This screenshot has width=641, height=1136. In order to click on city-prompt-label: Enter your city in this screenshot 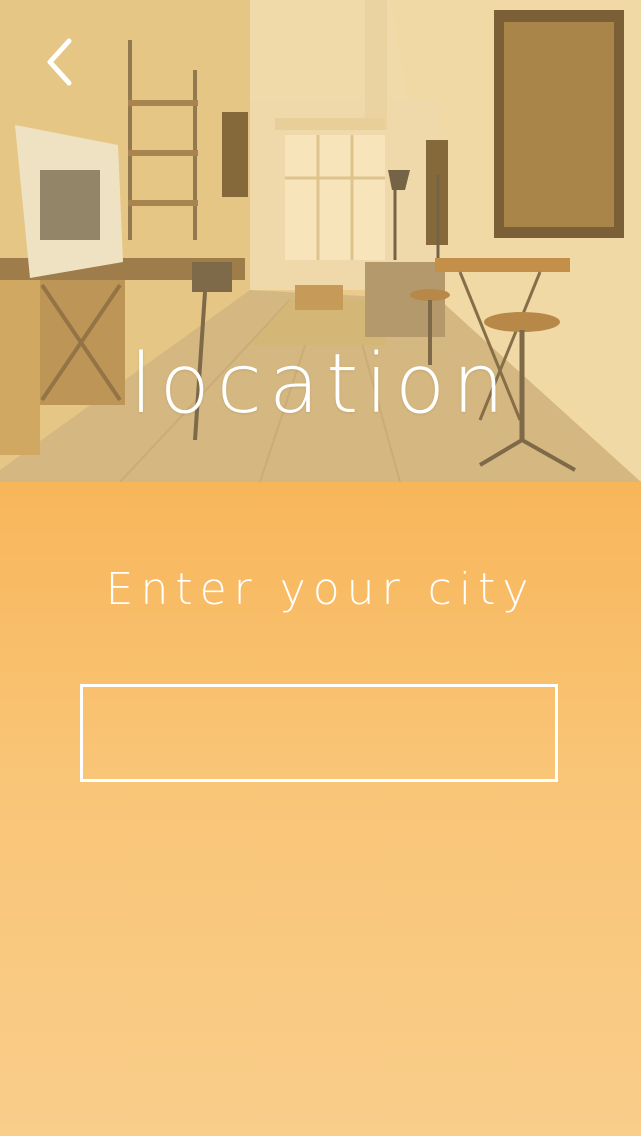, I will do `click(320, 589)`.